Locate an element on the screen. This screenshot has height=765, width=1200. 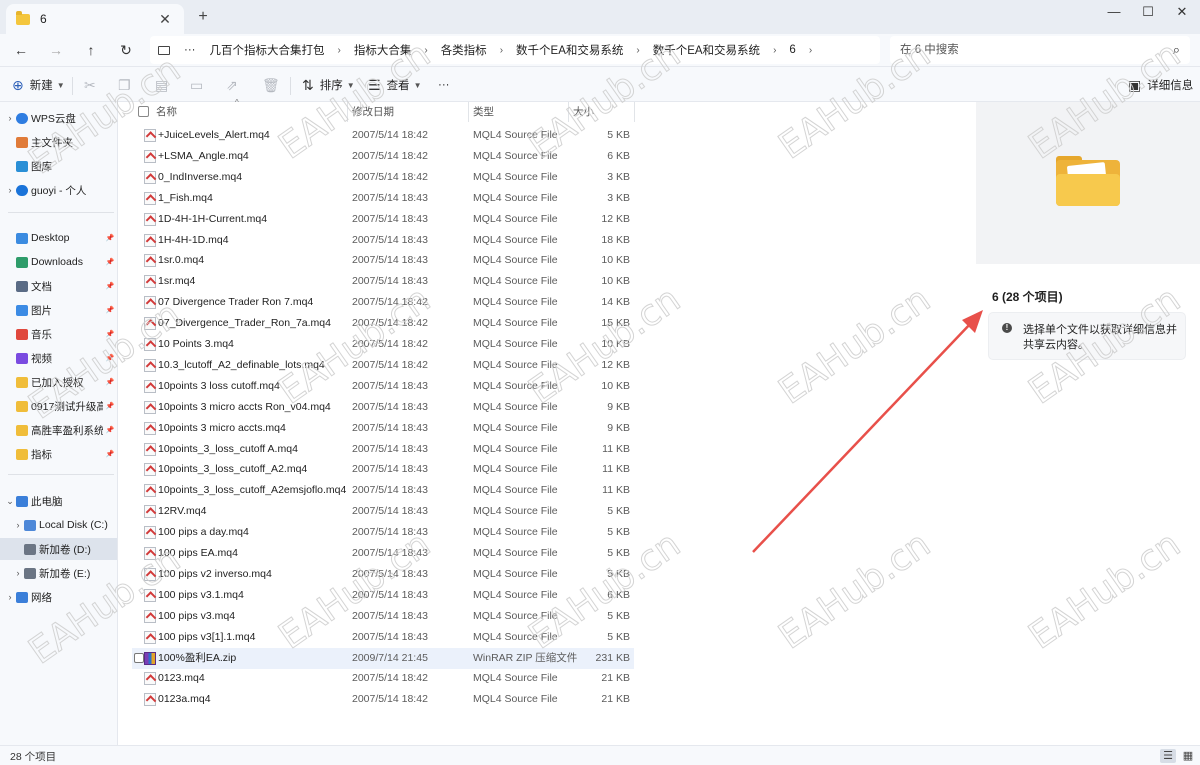
sidebar-item: 图片 📌 is located at coordinates (58, 310).